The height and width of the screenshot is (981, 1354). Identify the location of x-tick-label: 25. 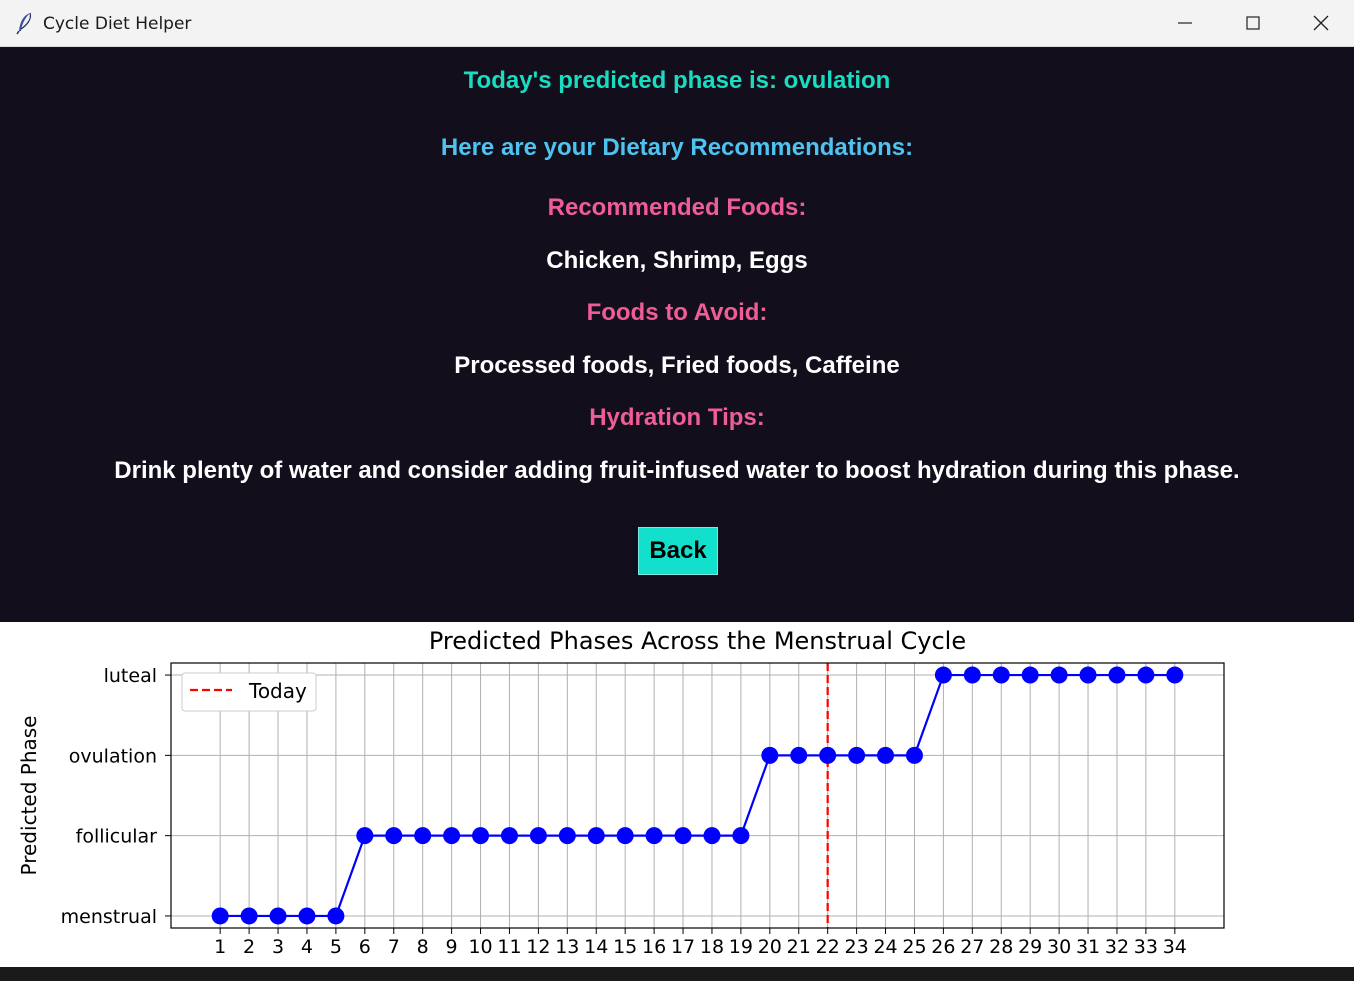
(914, 947).